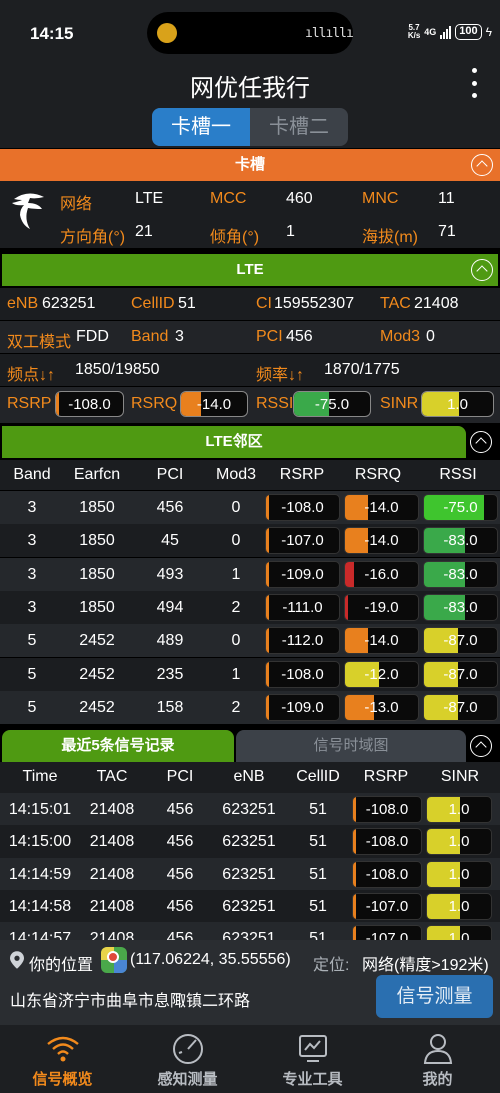  I want to click on rsrp-value: -107.0, so click(387, 906).